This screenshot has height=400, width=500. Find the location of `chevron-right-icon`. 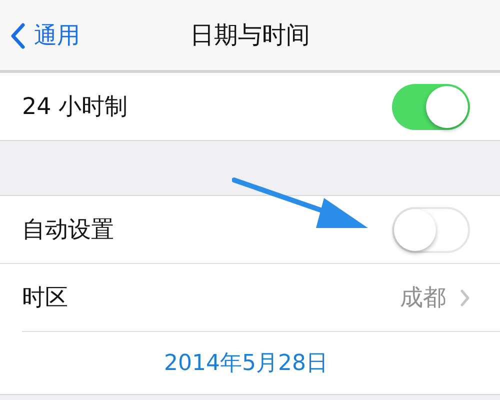

chevron-right-icon is located at coordinates (465, 297).